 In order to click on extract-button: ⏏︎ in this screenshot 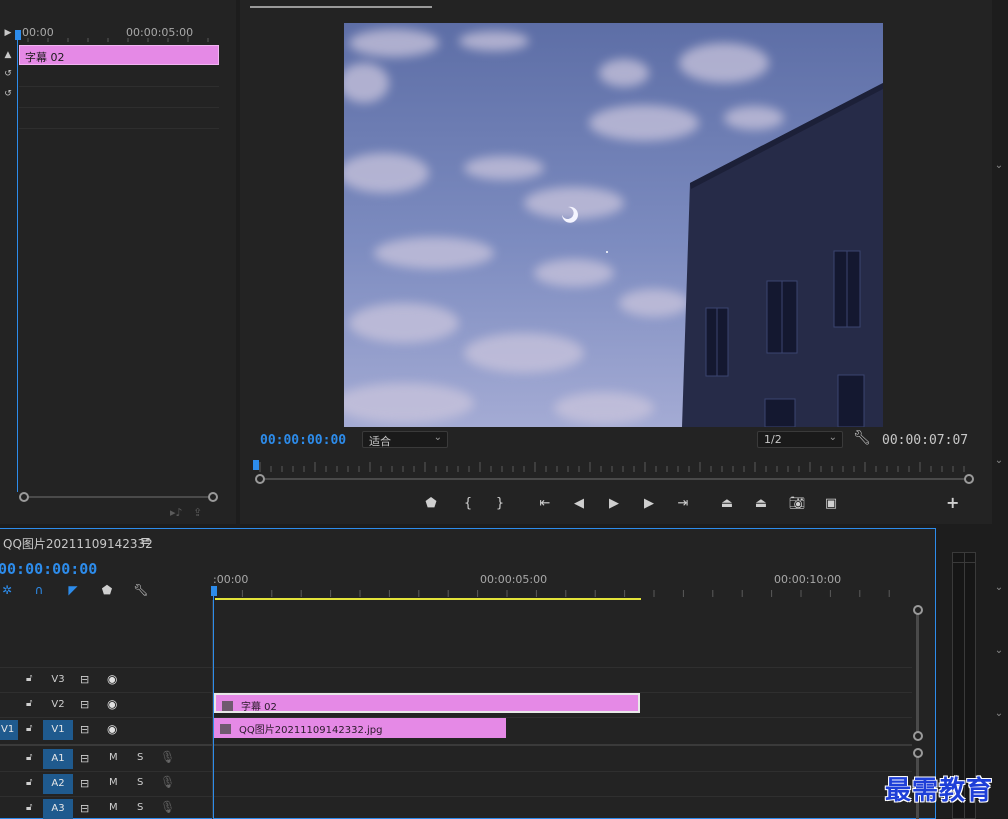, I will do `click(761, 504)`.